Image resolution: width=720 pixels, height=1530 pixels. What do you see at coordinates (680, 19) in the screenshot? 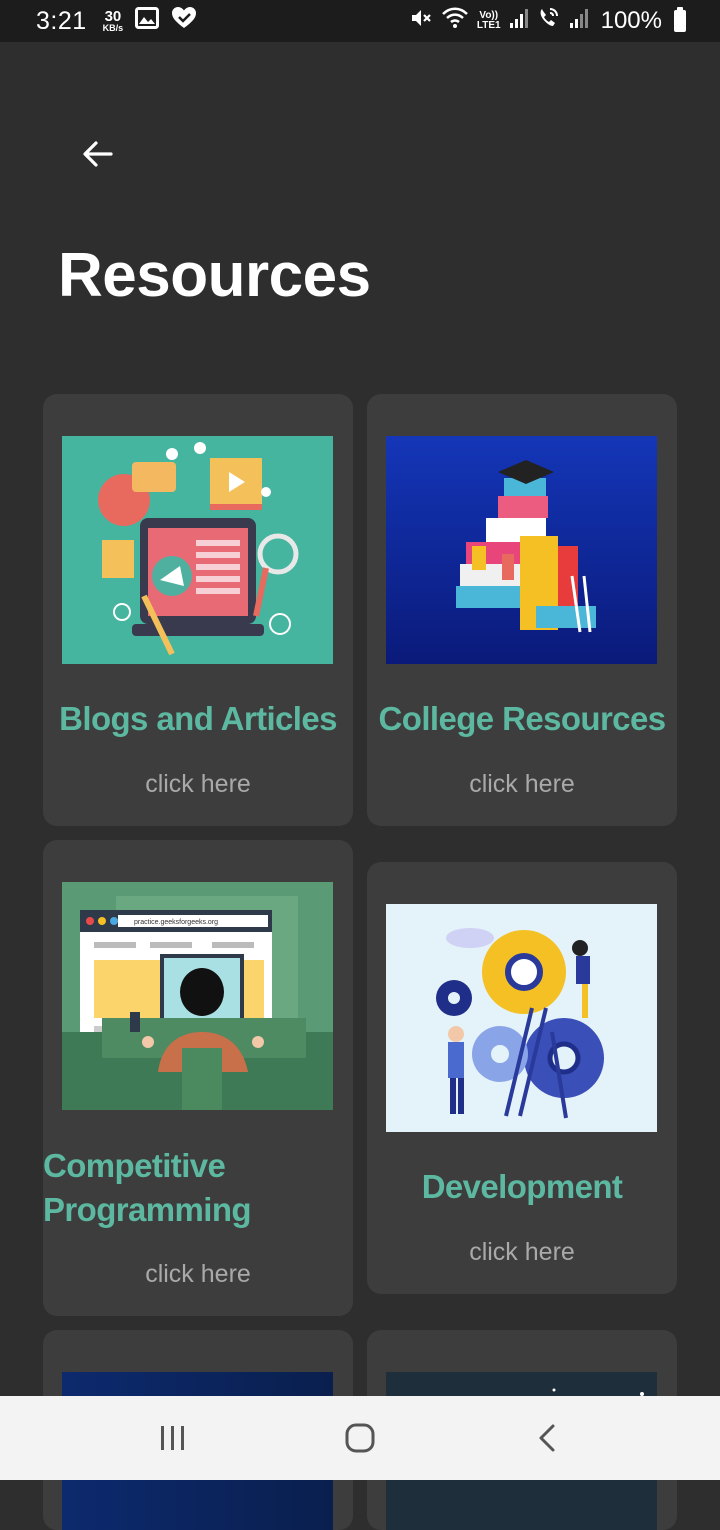
I see `battery-icon` at bounding box center [680, 19].